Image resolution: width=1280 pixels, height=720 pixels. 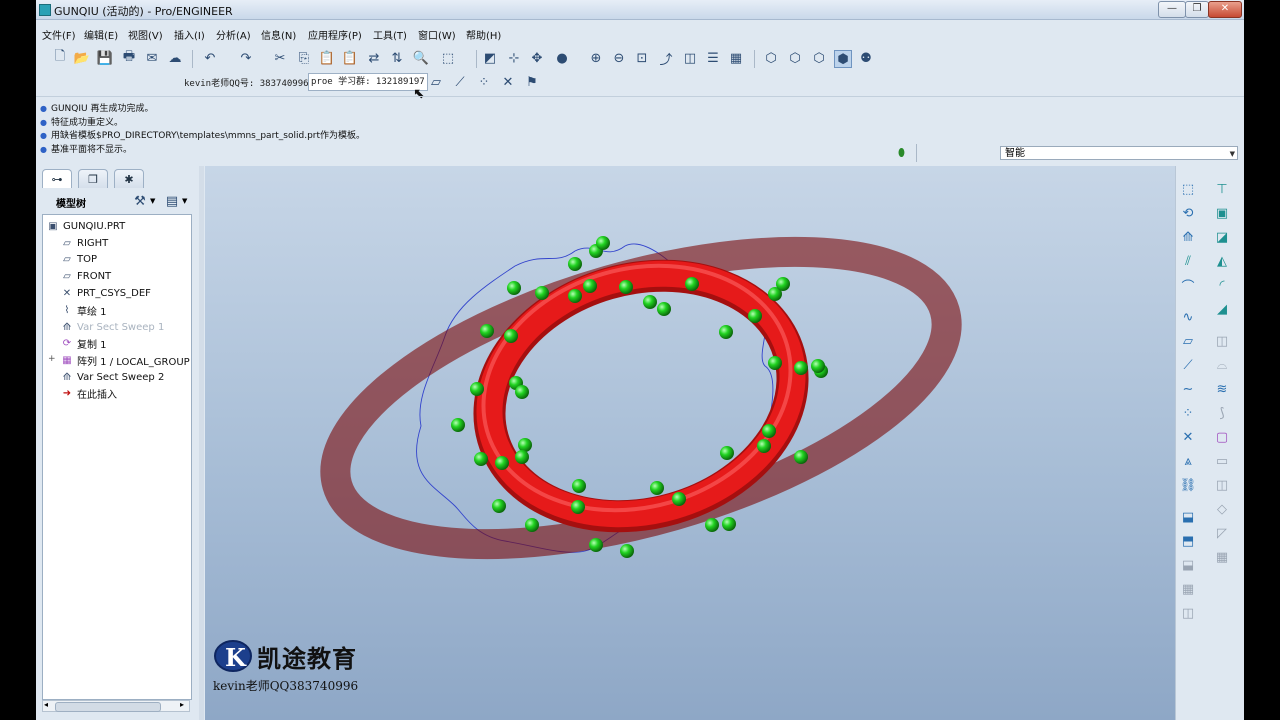 I want to click on sketch-tool-icon: ∿, so click(x=1188, y=317).